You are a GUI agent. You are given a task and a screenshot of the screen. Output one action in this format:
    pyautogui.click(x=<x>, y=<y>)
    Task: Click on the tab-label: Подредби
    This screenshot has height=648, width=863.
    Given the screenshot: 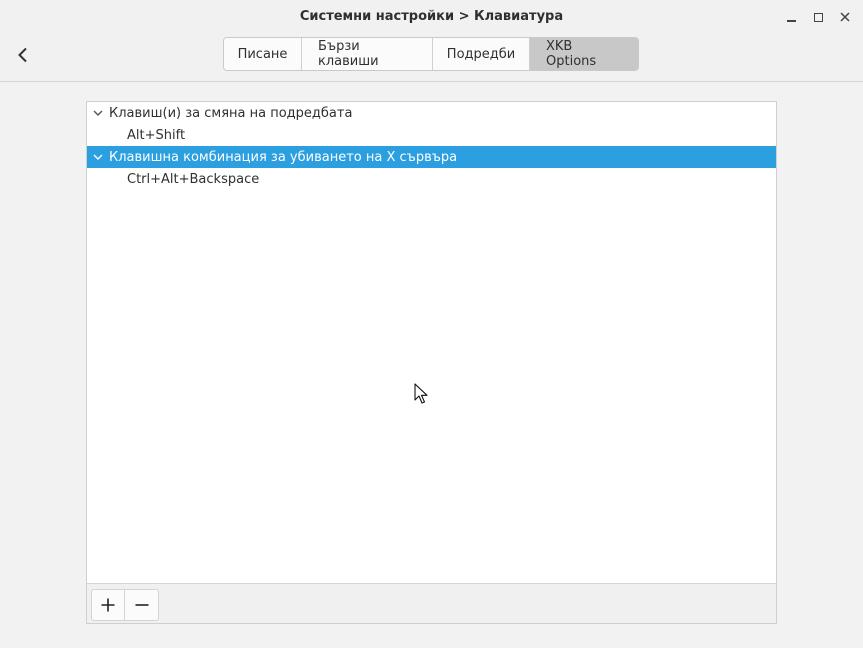 What is the action you would take?
    pyautogui.click(x=481, y=54)
    